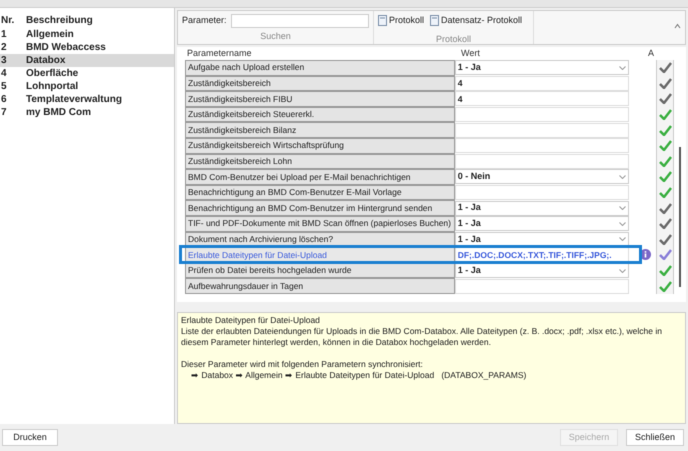 This screenshot has width=688, height=451. Describe the element at coordinates (302, 364) in the screenshot. I see `sync-intro: Dieser Parameter wird mit folgenden Parametern synchronisiert:` at that location.